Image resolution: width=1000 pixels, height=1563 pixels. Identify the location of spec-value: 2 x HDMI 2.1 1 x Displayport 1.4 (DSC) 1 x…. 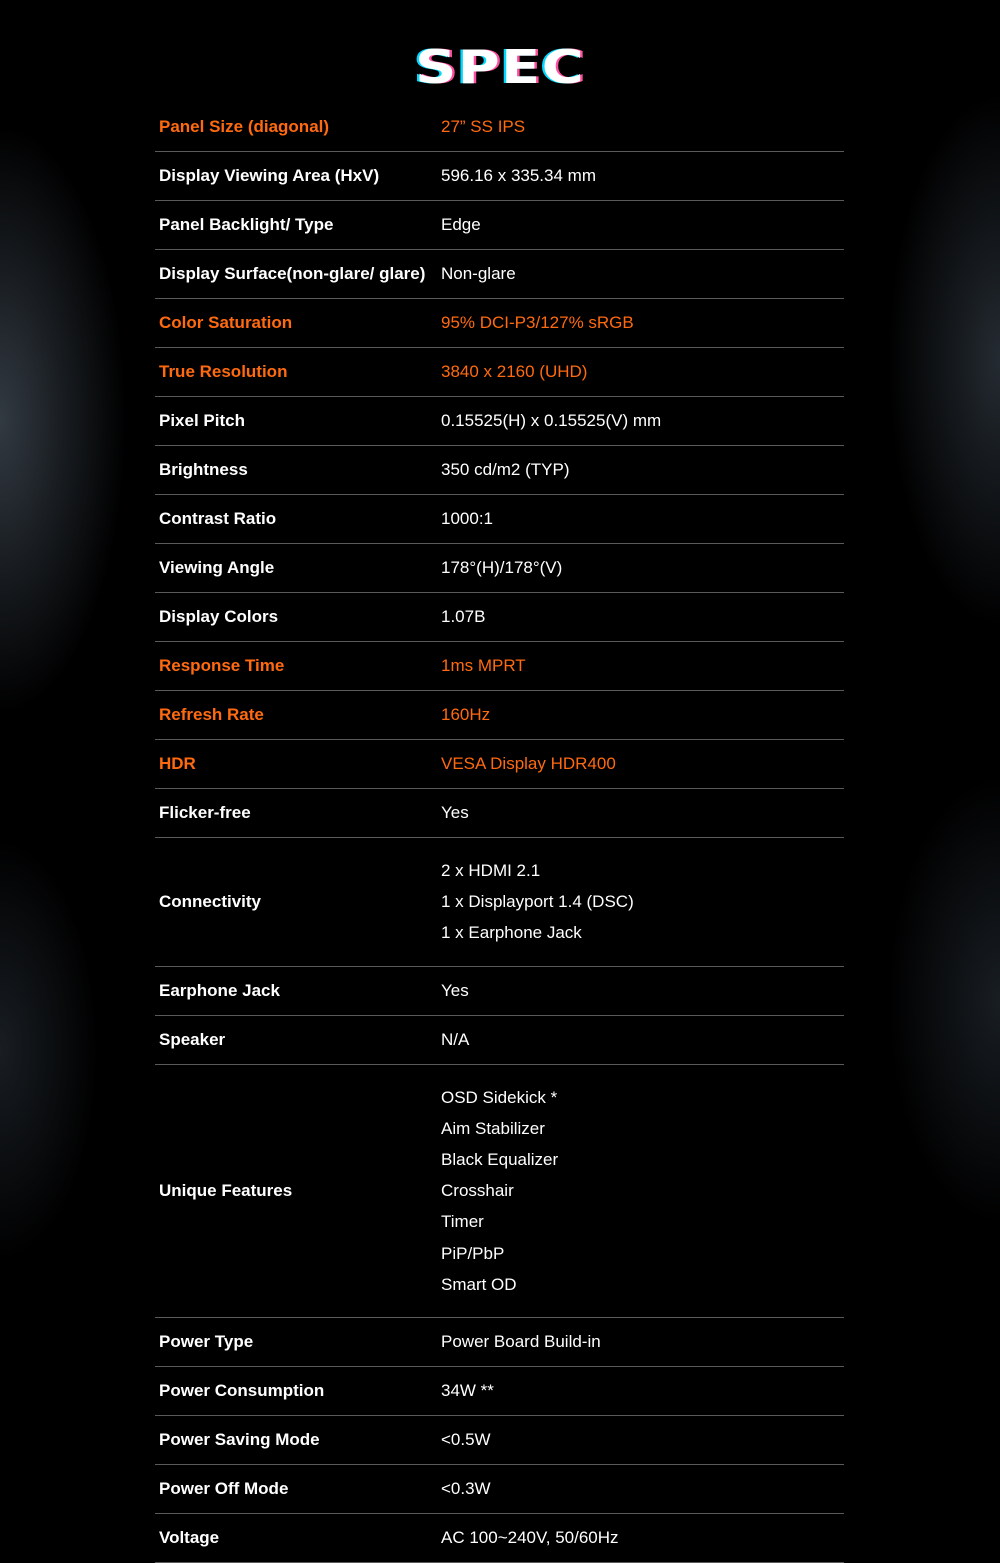
(642, 902).